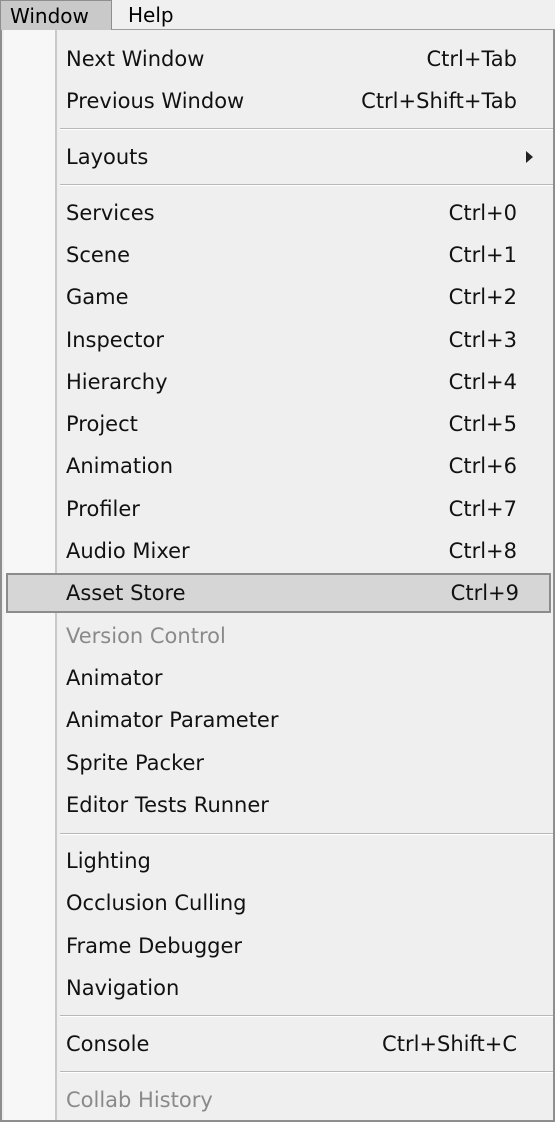  Describe the element at coordinates (482, 424) in the screenshot. I see `menu-item-shortcut: Ctrl+5` at that location.